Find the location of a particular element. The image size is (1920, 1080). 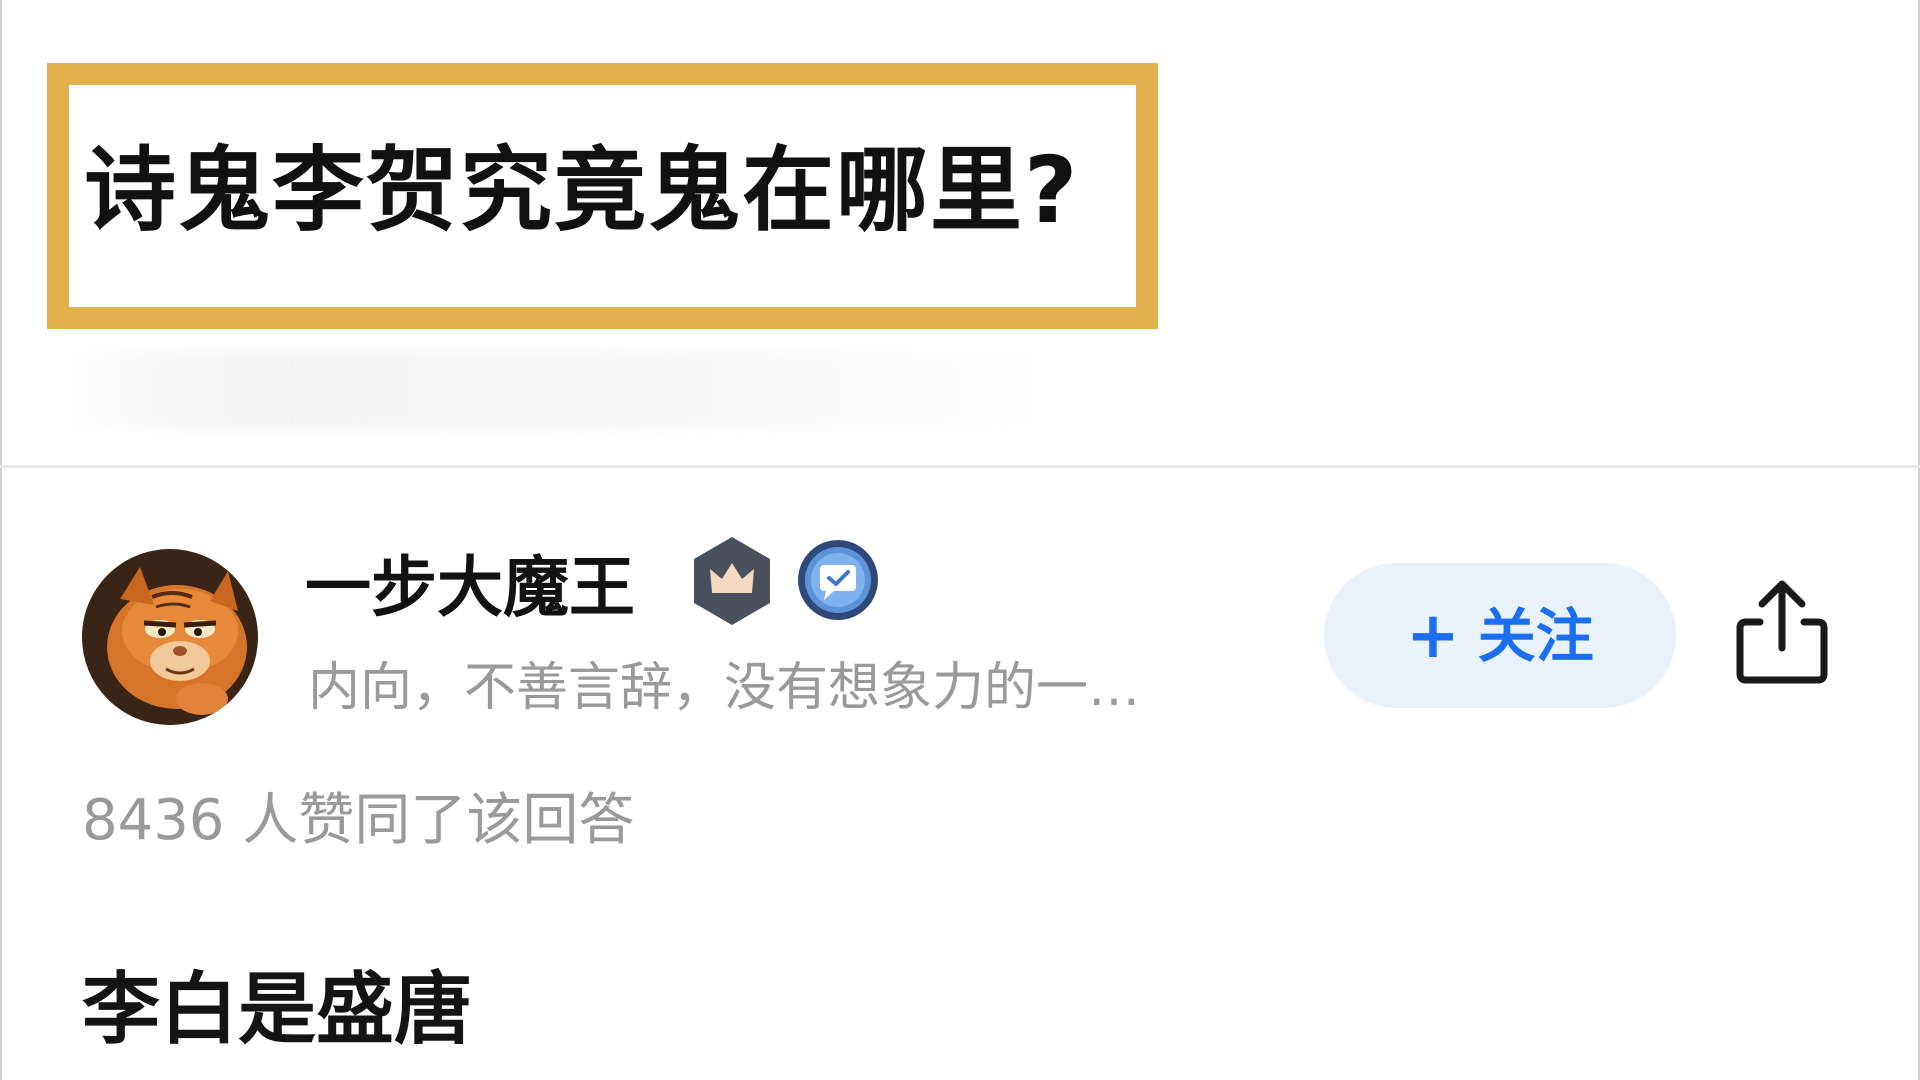

author-name: 一步大魔王 is located at coordinates (470, 588).